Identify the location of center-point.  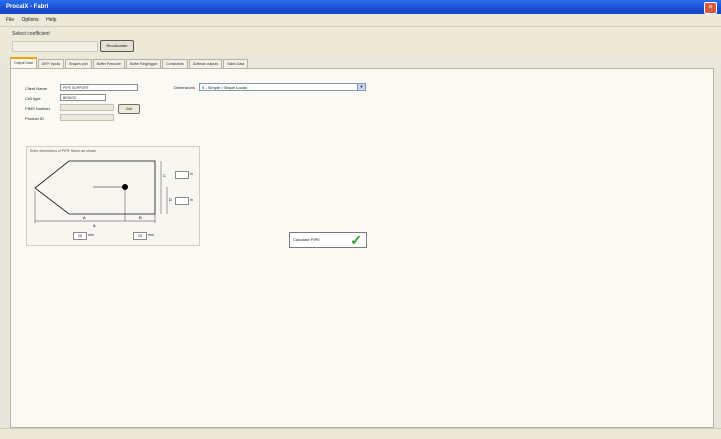
(125, 187).